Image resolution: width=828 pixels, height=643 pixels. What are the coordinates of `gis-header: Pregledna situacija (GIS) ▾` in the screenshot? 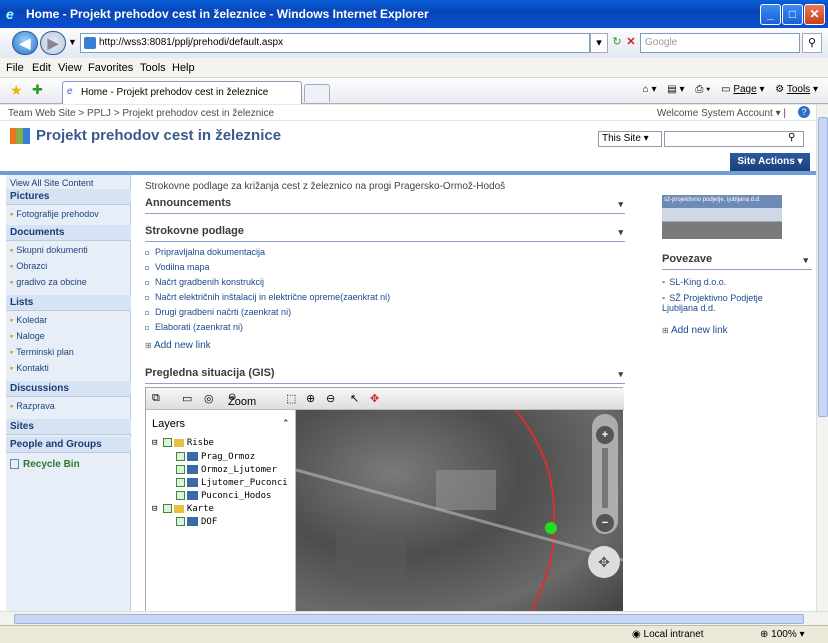 It's located at (385, 375).